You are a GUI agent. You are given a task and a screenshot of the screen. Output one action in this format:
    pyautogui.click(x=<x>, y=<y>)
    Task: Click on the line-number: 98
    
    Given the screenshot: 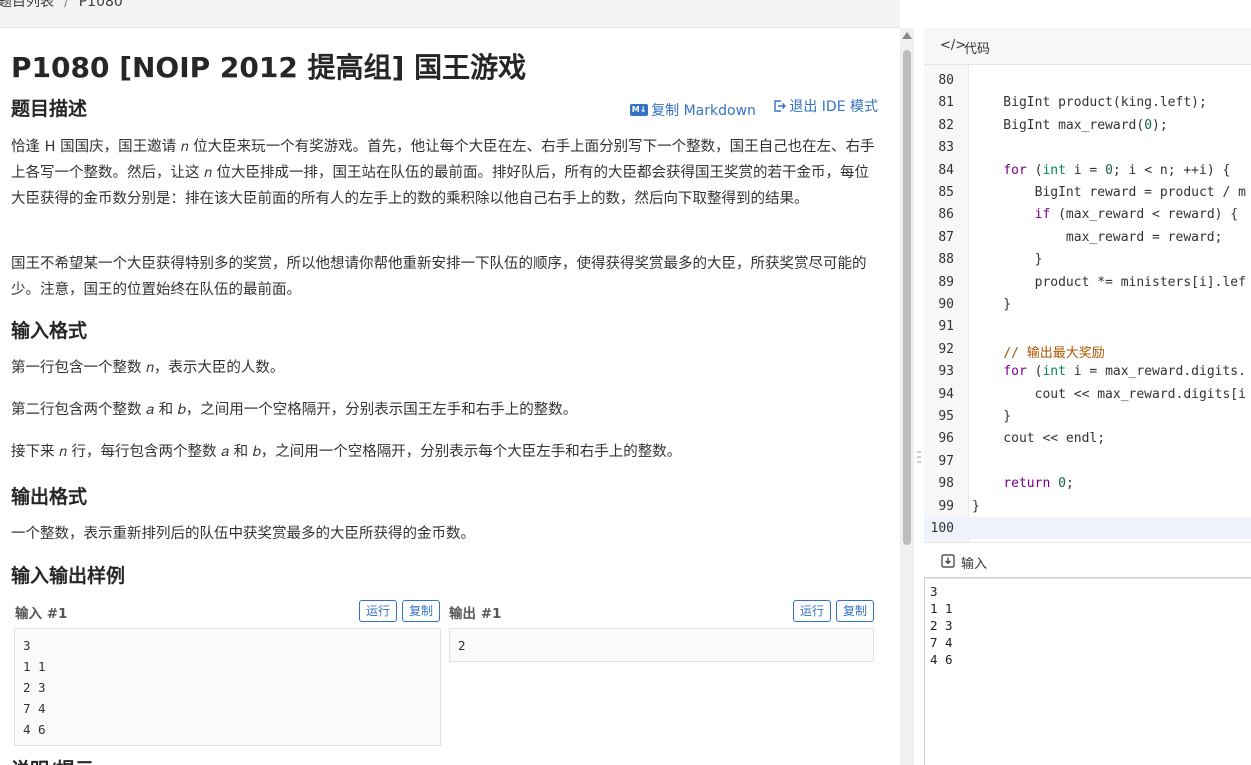 What is the action you would take?
    pyautogui.click(x=946, y=484)
    